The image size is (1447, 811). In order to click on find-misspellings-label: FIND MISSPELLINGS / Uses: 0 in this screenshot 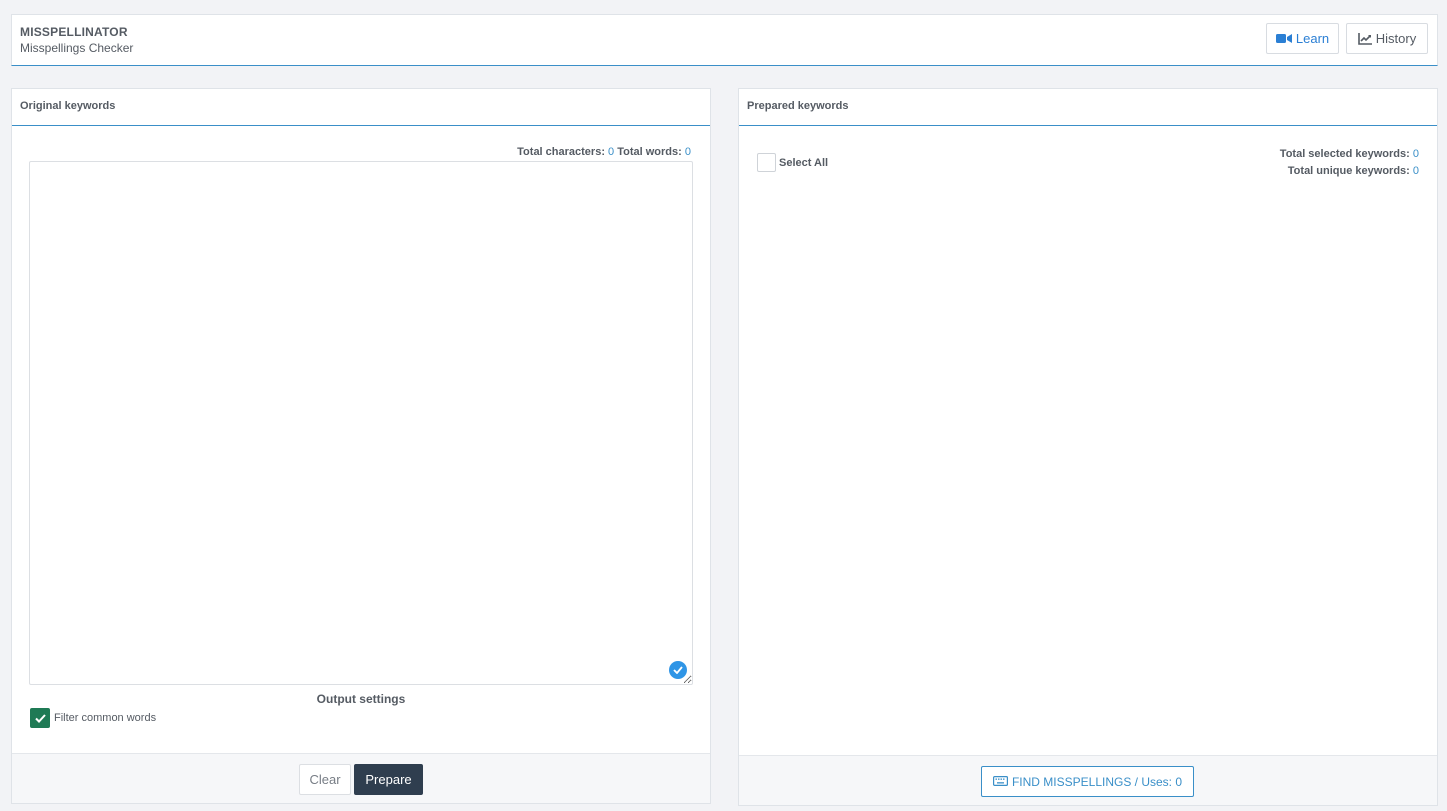, I will do `click(1097, 781)`.